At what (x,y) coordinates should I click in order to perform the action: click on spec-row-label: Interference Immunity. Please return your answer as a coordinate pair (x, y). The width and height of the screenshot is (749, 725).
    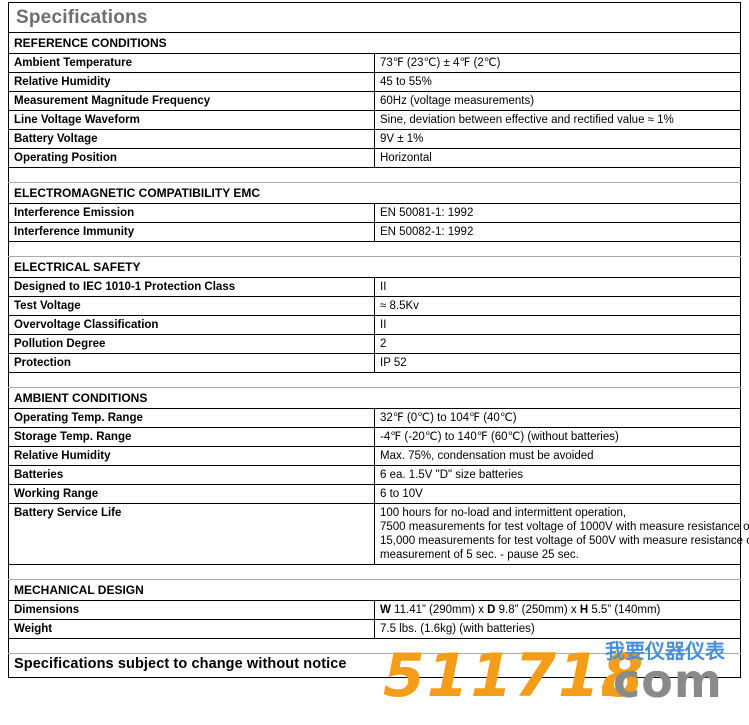
    Looking at the image, I should click on (191, 232).